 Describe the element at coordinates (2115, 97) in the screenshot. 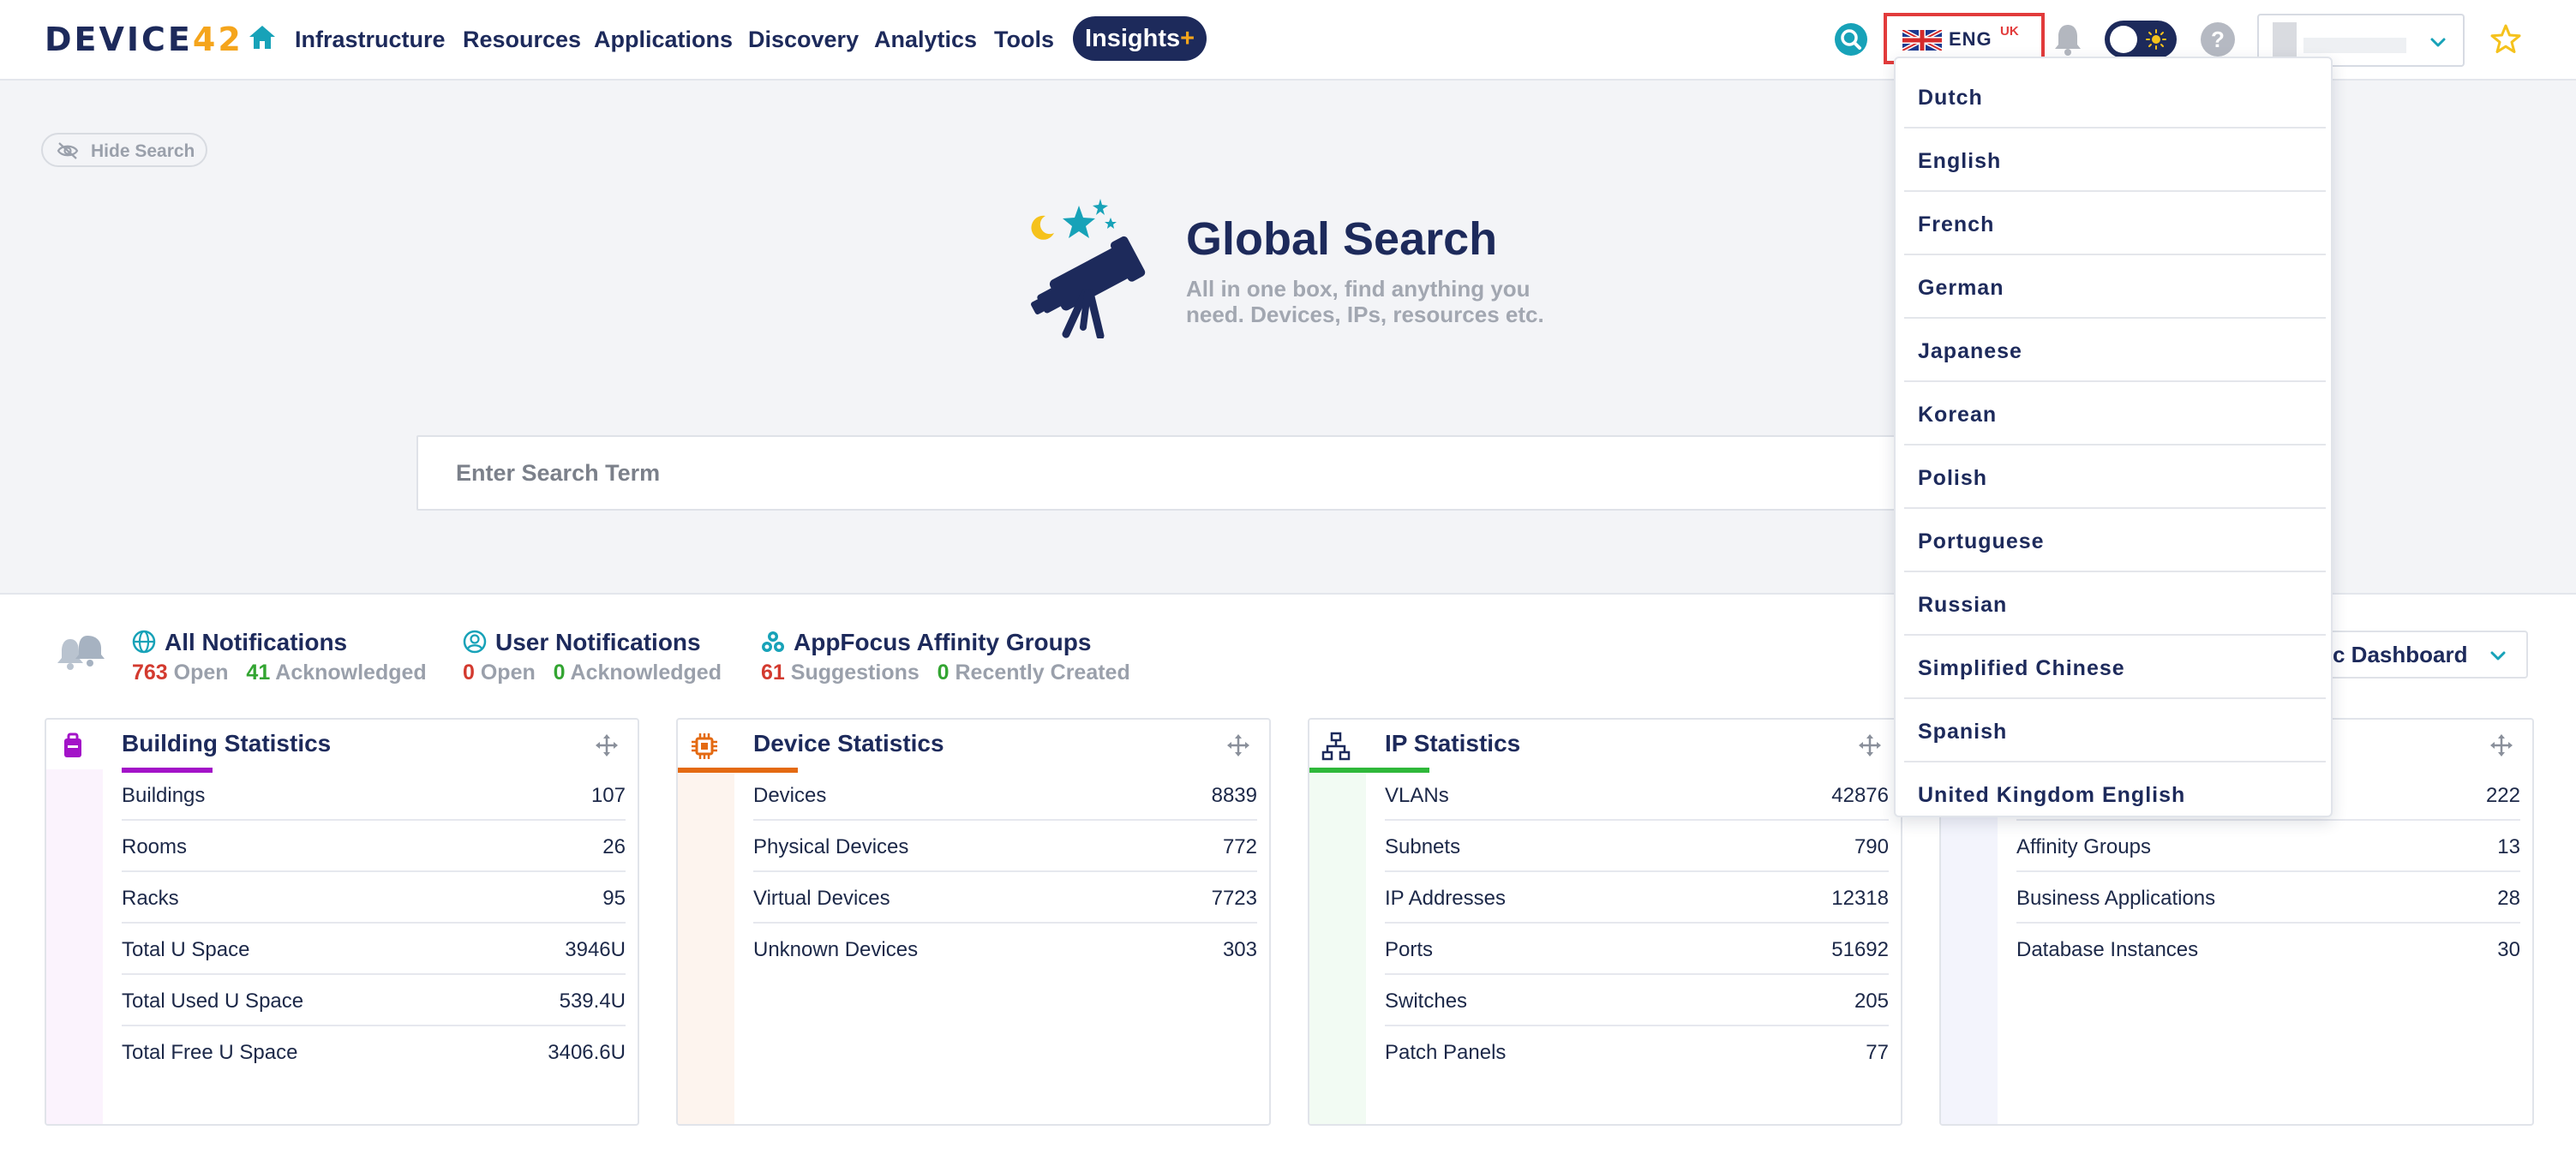

I see `language-option-dutch: Dutch` at that location.